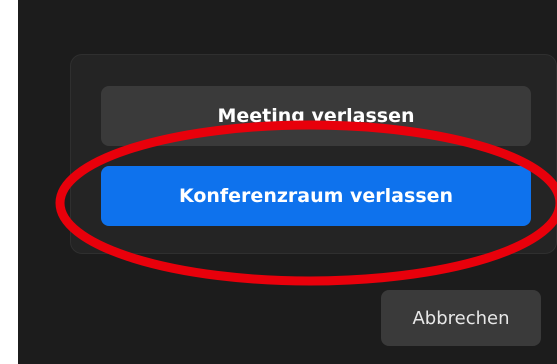 The image size is (557, 364). Describe the element at coordinates (461, 318) in the screenshot. I see `cancel-button: Abbrechen` at that location.